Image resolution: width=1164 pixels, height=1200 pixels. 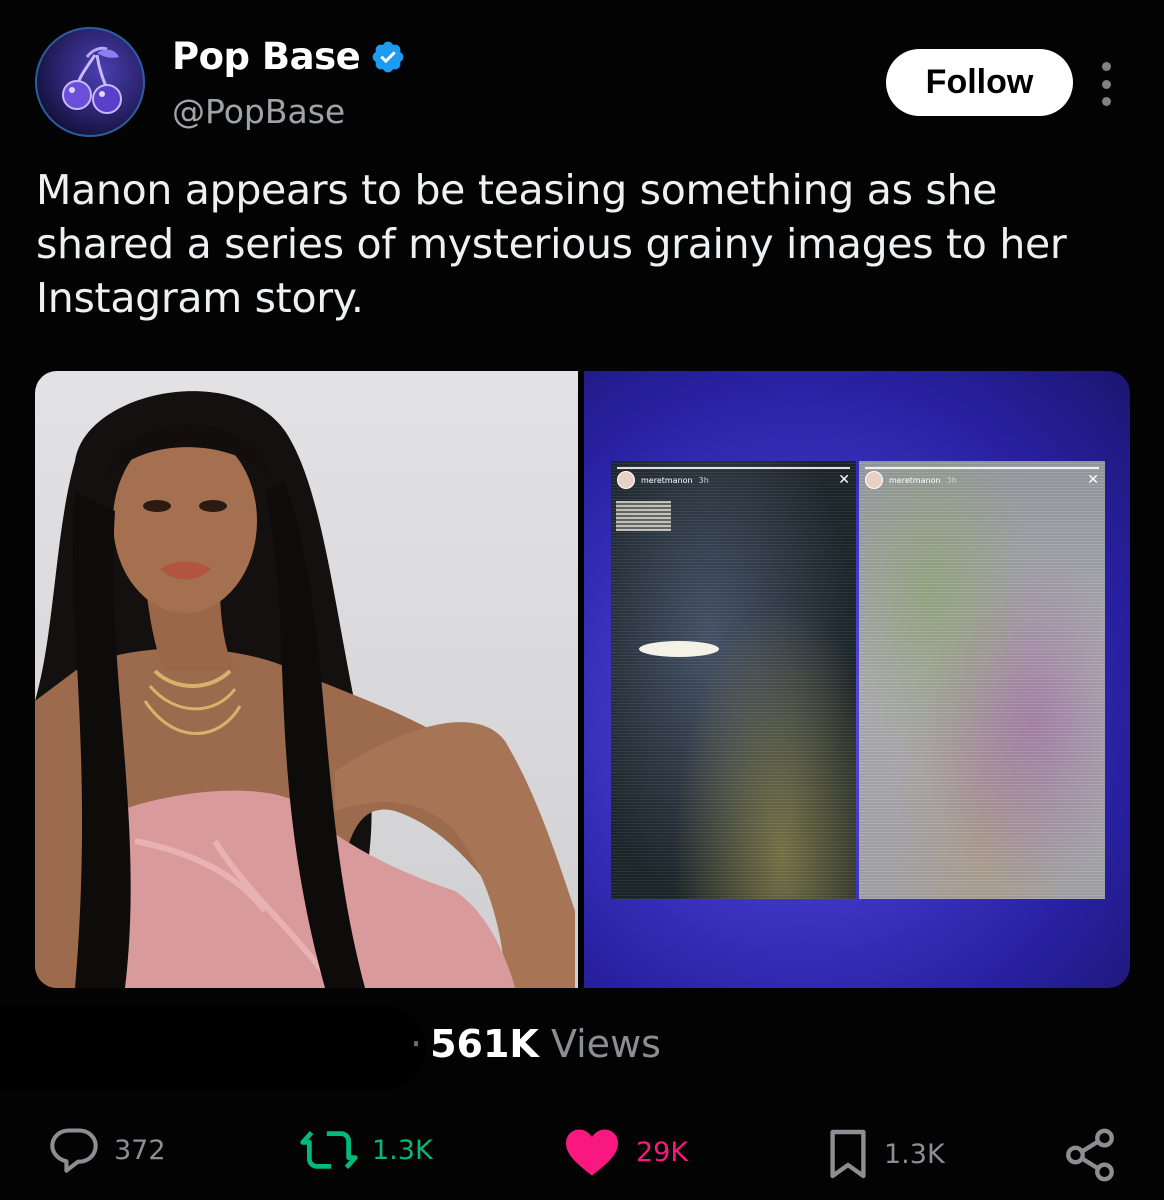 I want to click on retweet-icon, so click(x=329, y=1150).